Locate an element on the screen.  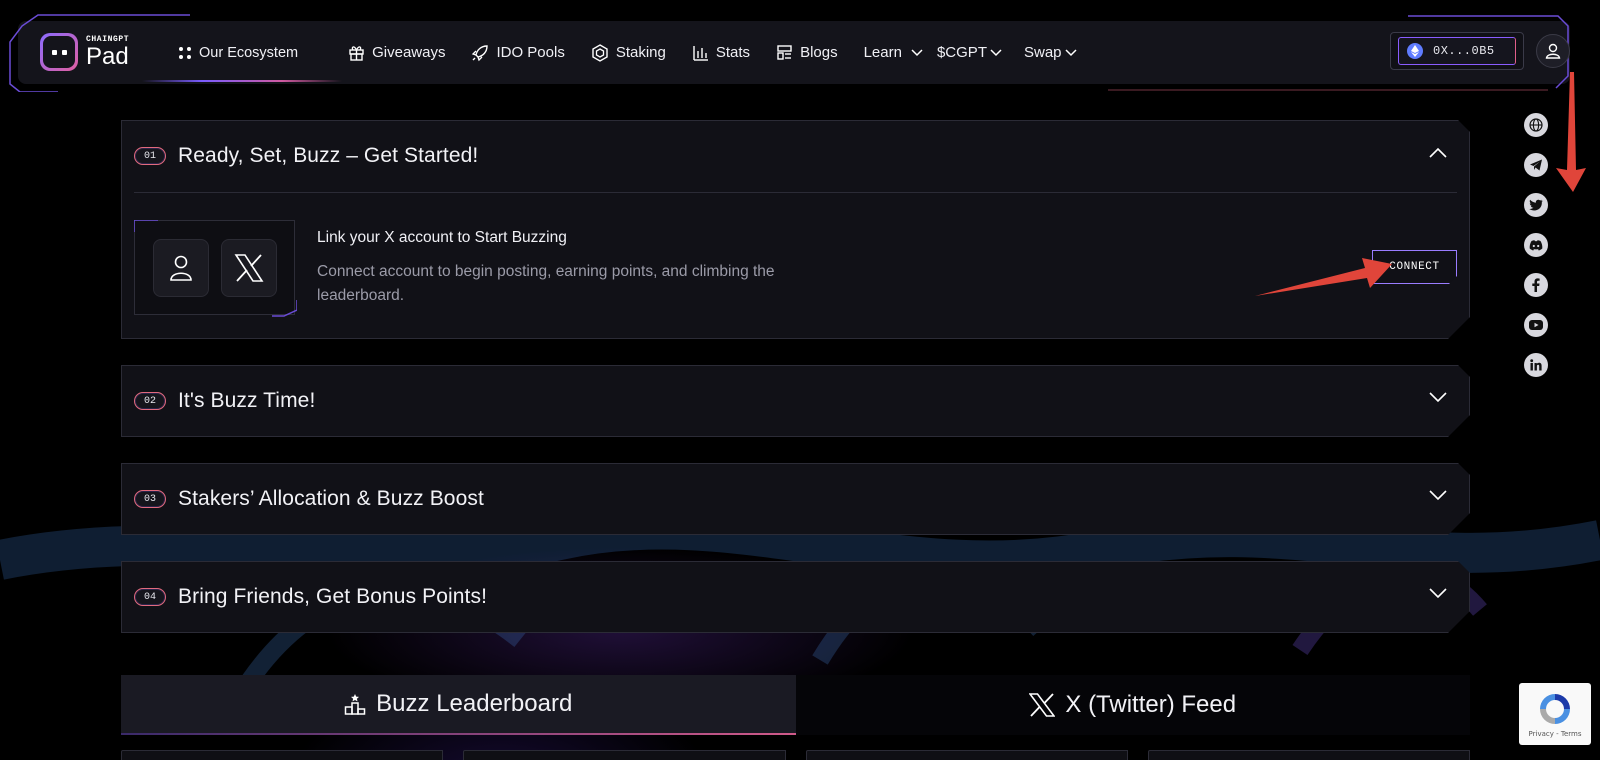
globe-icon is located at coordinates (1536, 125).